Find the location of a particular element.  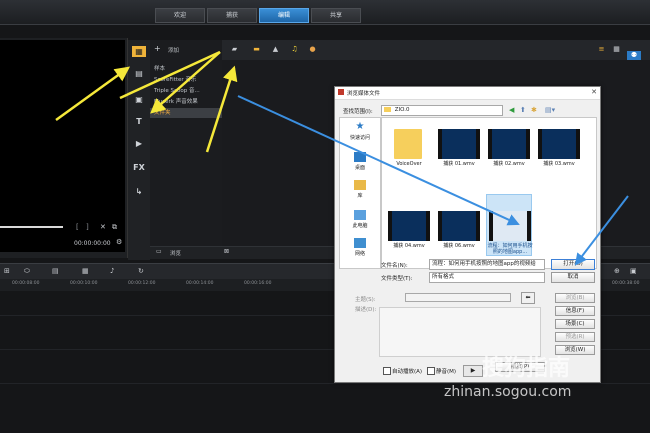

place-network: 网络 is located at coordinates (360, 247).